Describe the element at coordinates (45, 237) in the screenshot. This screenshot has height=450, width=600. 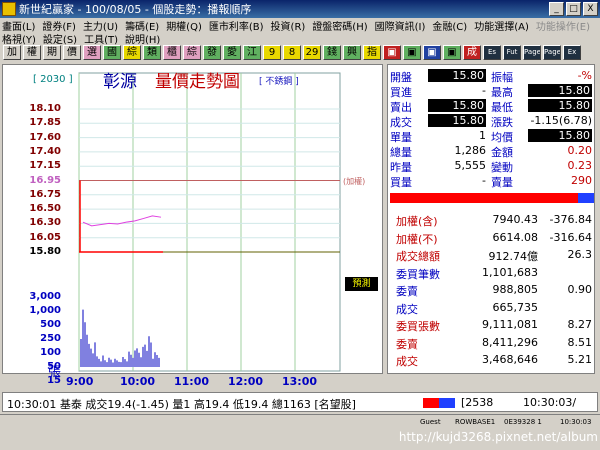
I see `price-tick-label: 16.05` at that location.